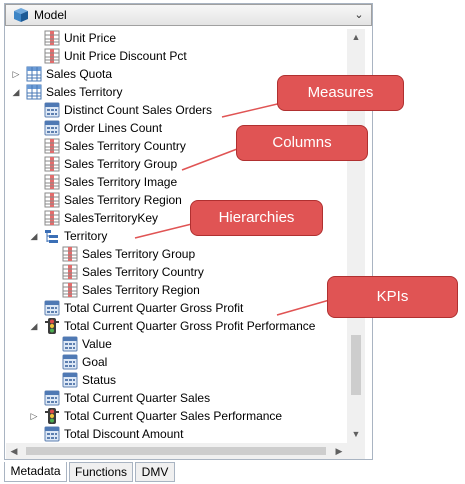 This screenshot has height=484, width=465. I want to click on tree-item: ▷ Total Current Quarter Sales Performance, so click(187, 416).